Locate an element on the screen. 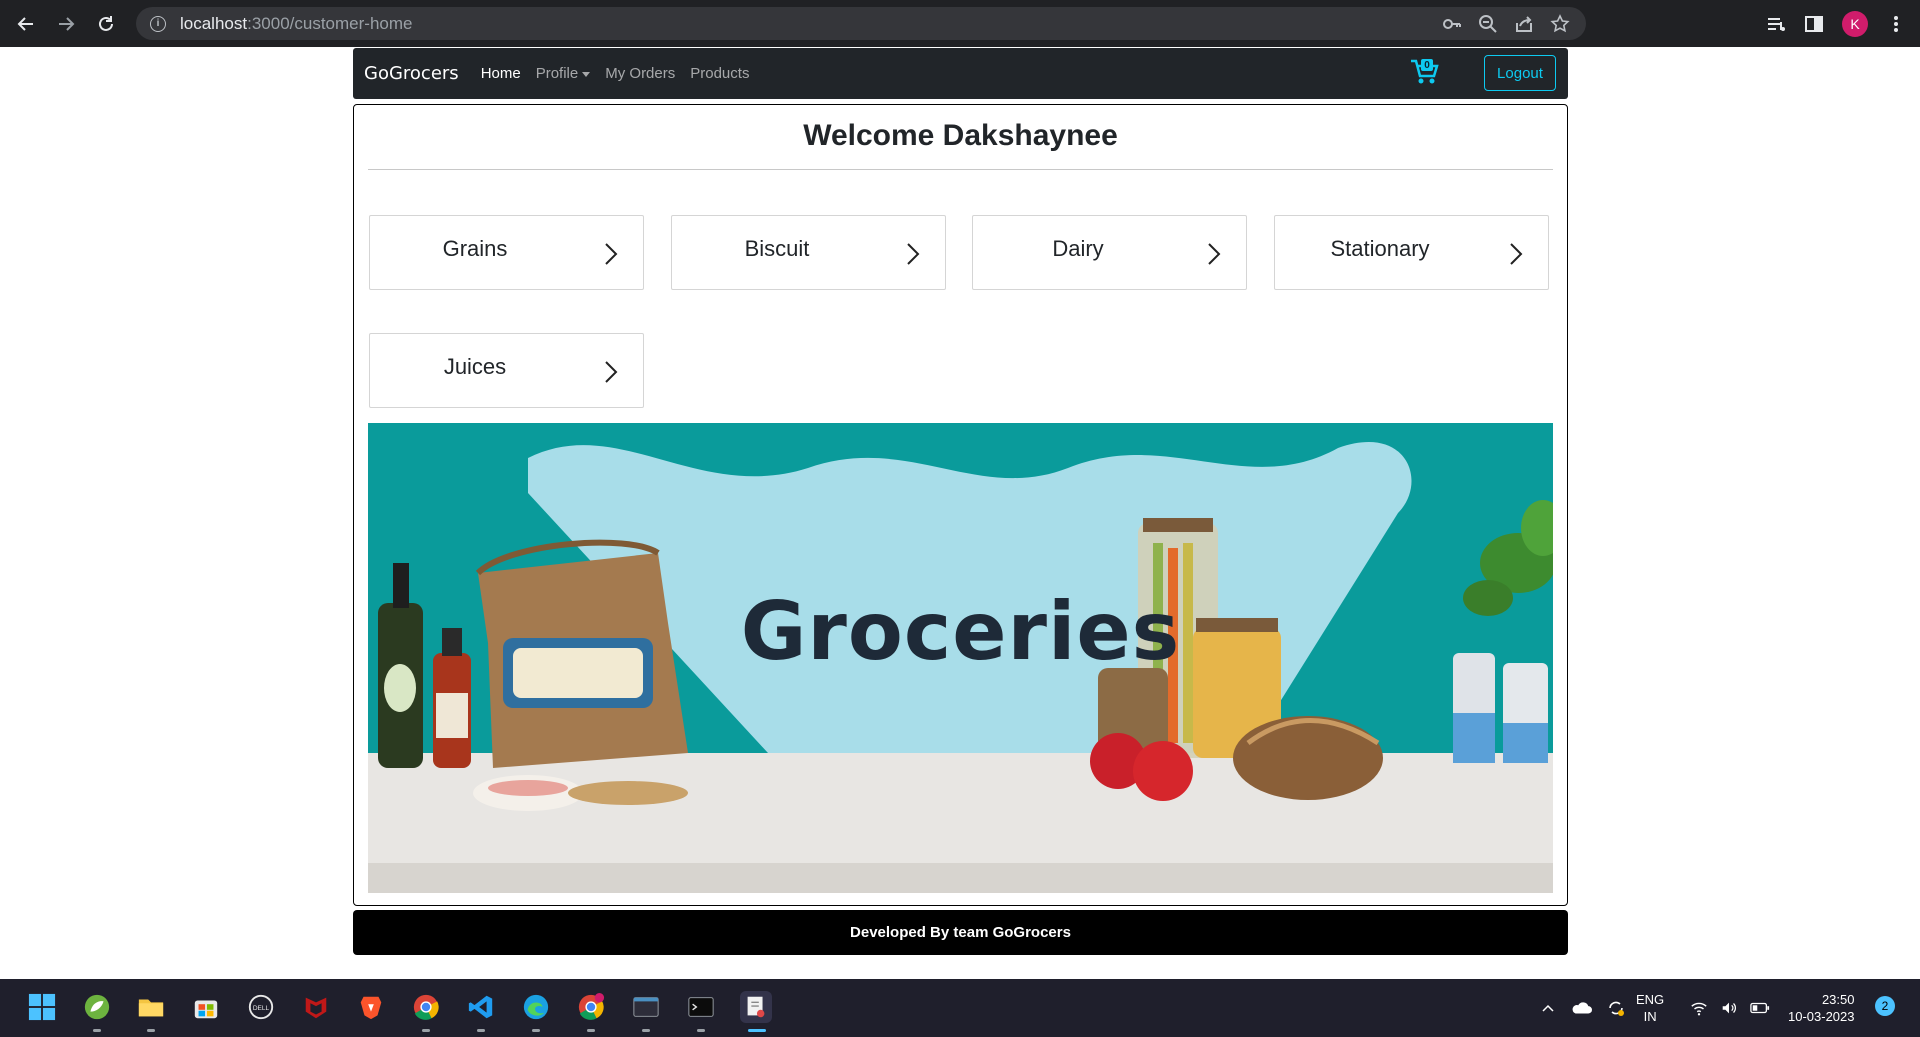 The image size is (1920, 1037). chrome-icon is located at coordinates (426, 1007).